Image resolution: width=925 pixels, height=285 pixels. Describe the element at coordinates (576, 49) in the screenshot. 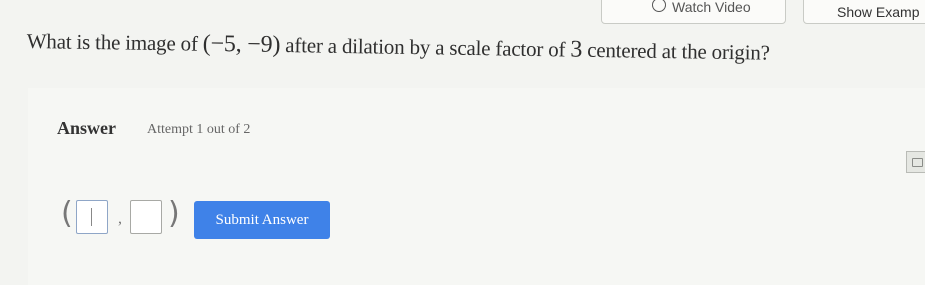

I see `question-scale-factor: 3` at that location.